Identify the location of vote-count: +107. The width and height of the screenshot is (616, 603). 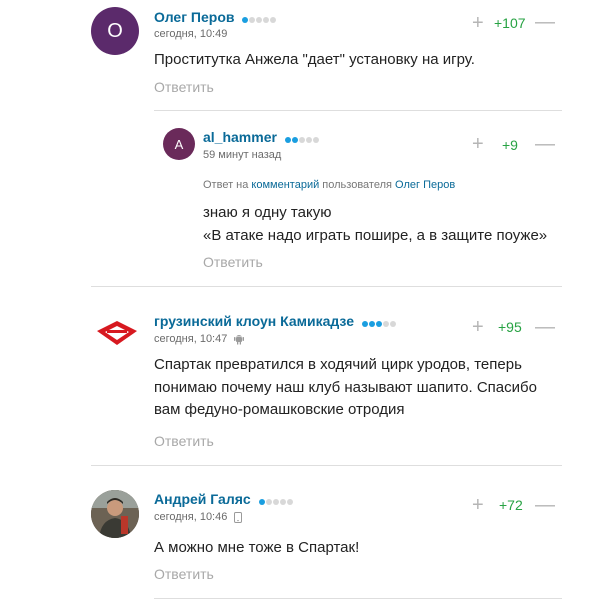
(510, 23).